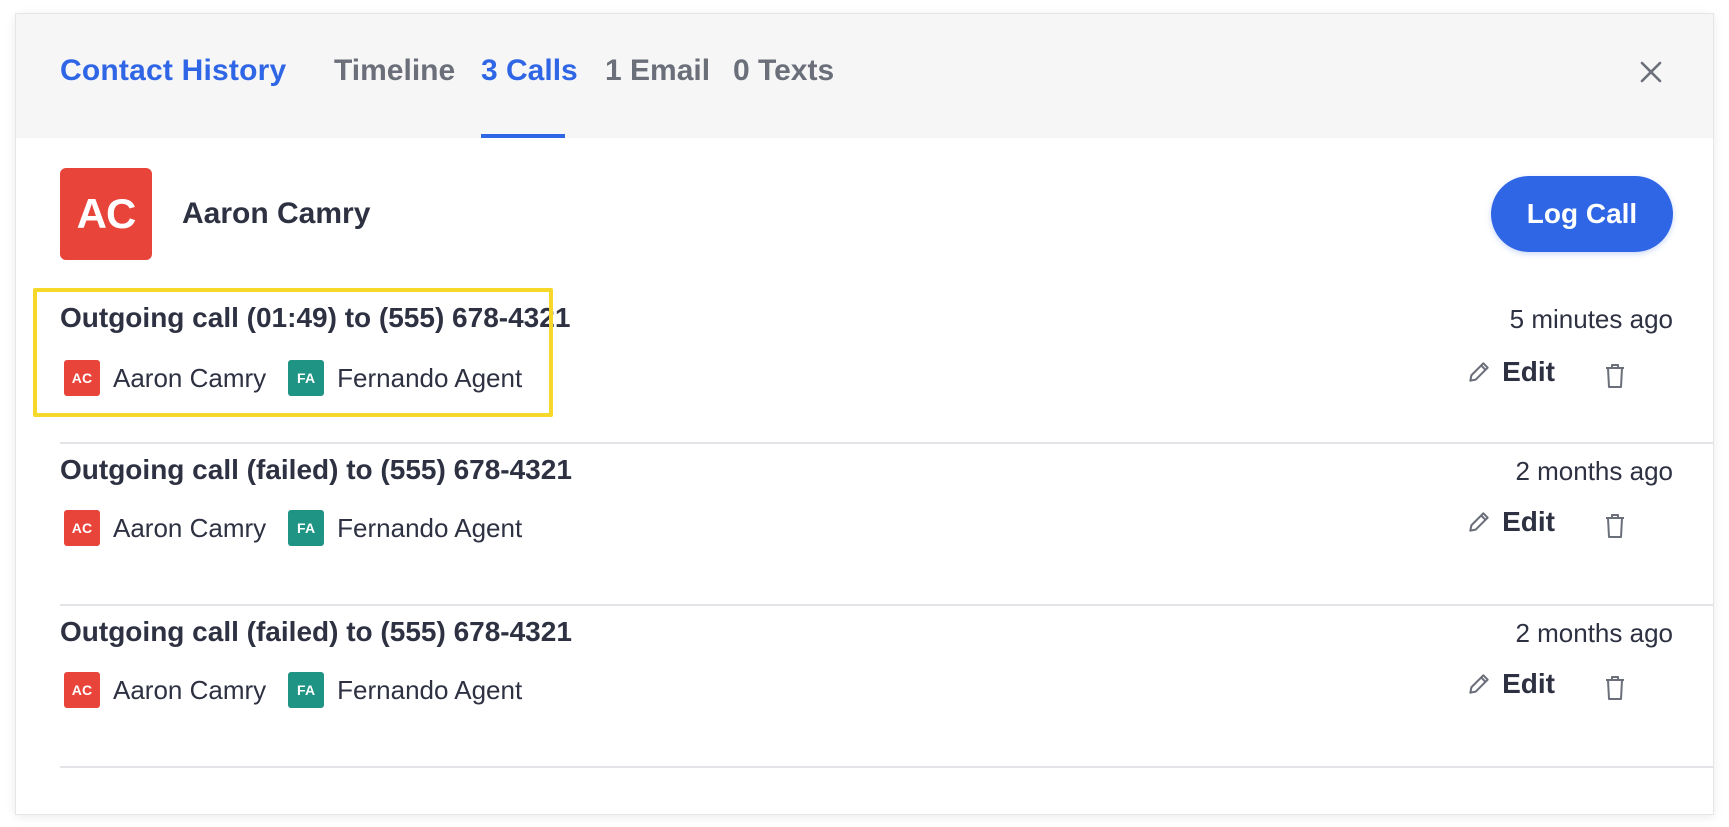 The image size is (1729, 827). I want to click on panel-title: Contact History, so click(173, 70).